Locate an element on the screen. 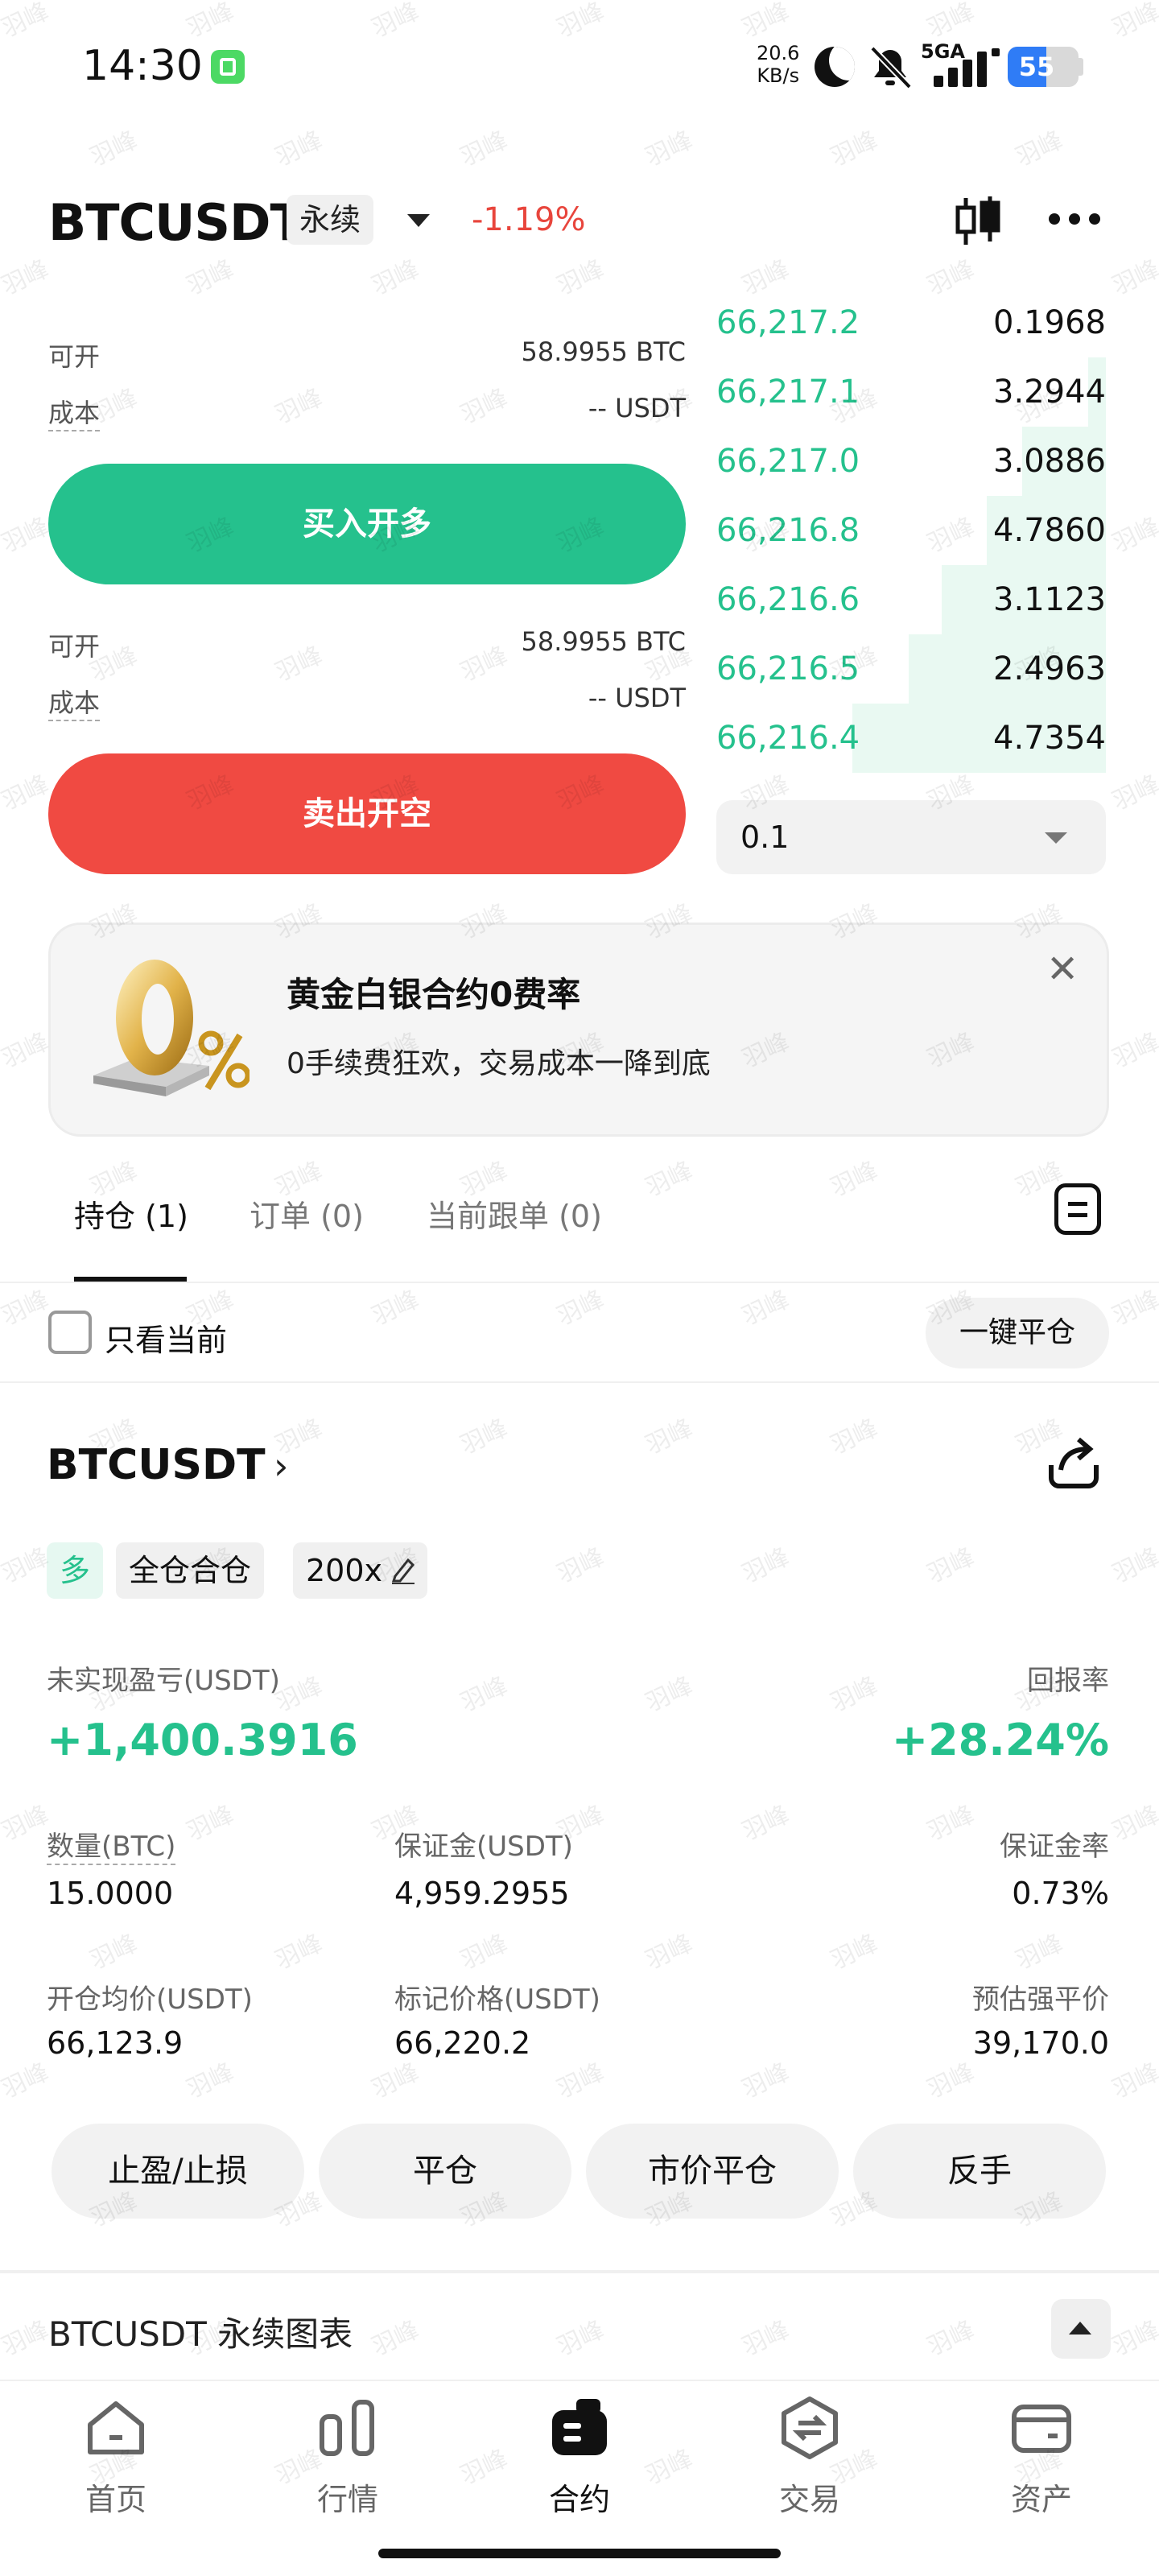 Image resolution: width=1159 pixels, height=2576 pixels. nav-home: 首页 is located at coordinates (115, 2457).